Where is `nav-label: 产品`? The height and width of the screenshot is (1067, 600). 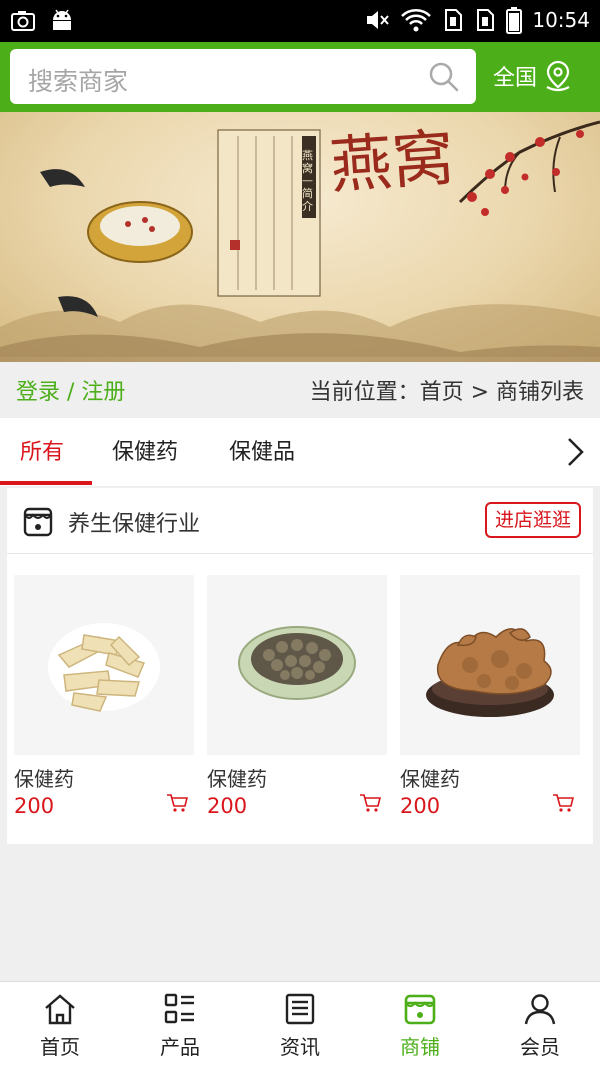 nav-label: 产品 is located at coordinates (180, 1047).